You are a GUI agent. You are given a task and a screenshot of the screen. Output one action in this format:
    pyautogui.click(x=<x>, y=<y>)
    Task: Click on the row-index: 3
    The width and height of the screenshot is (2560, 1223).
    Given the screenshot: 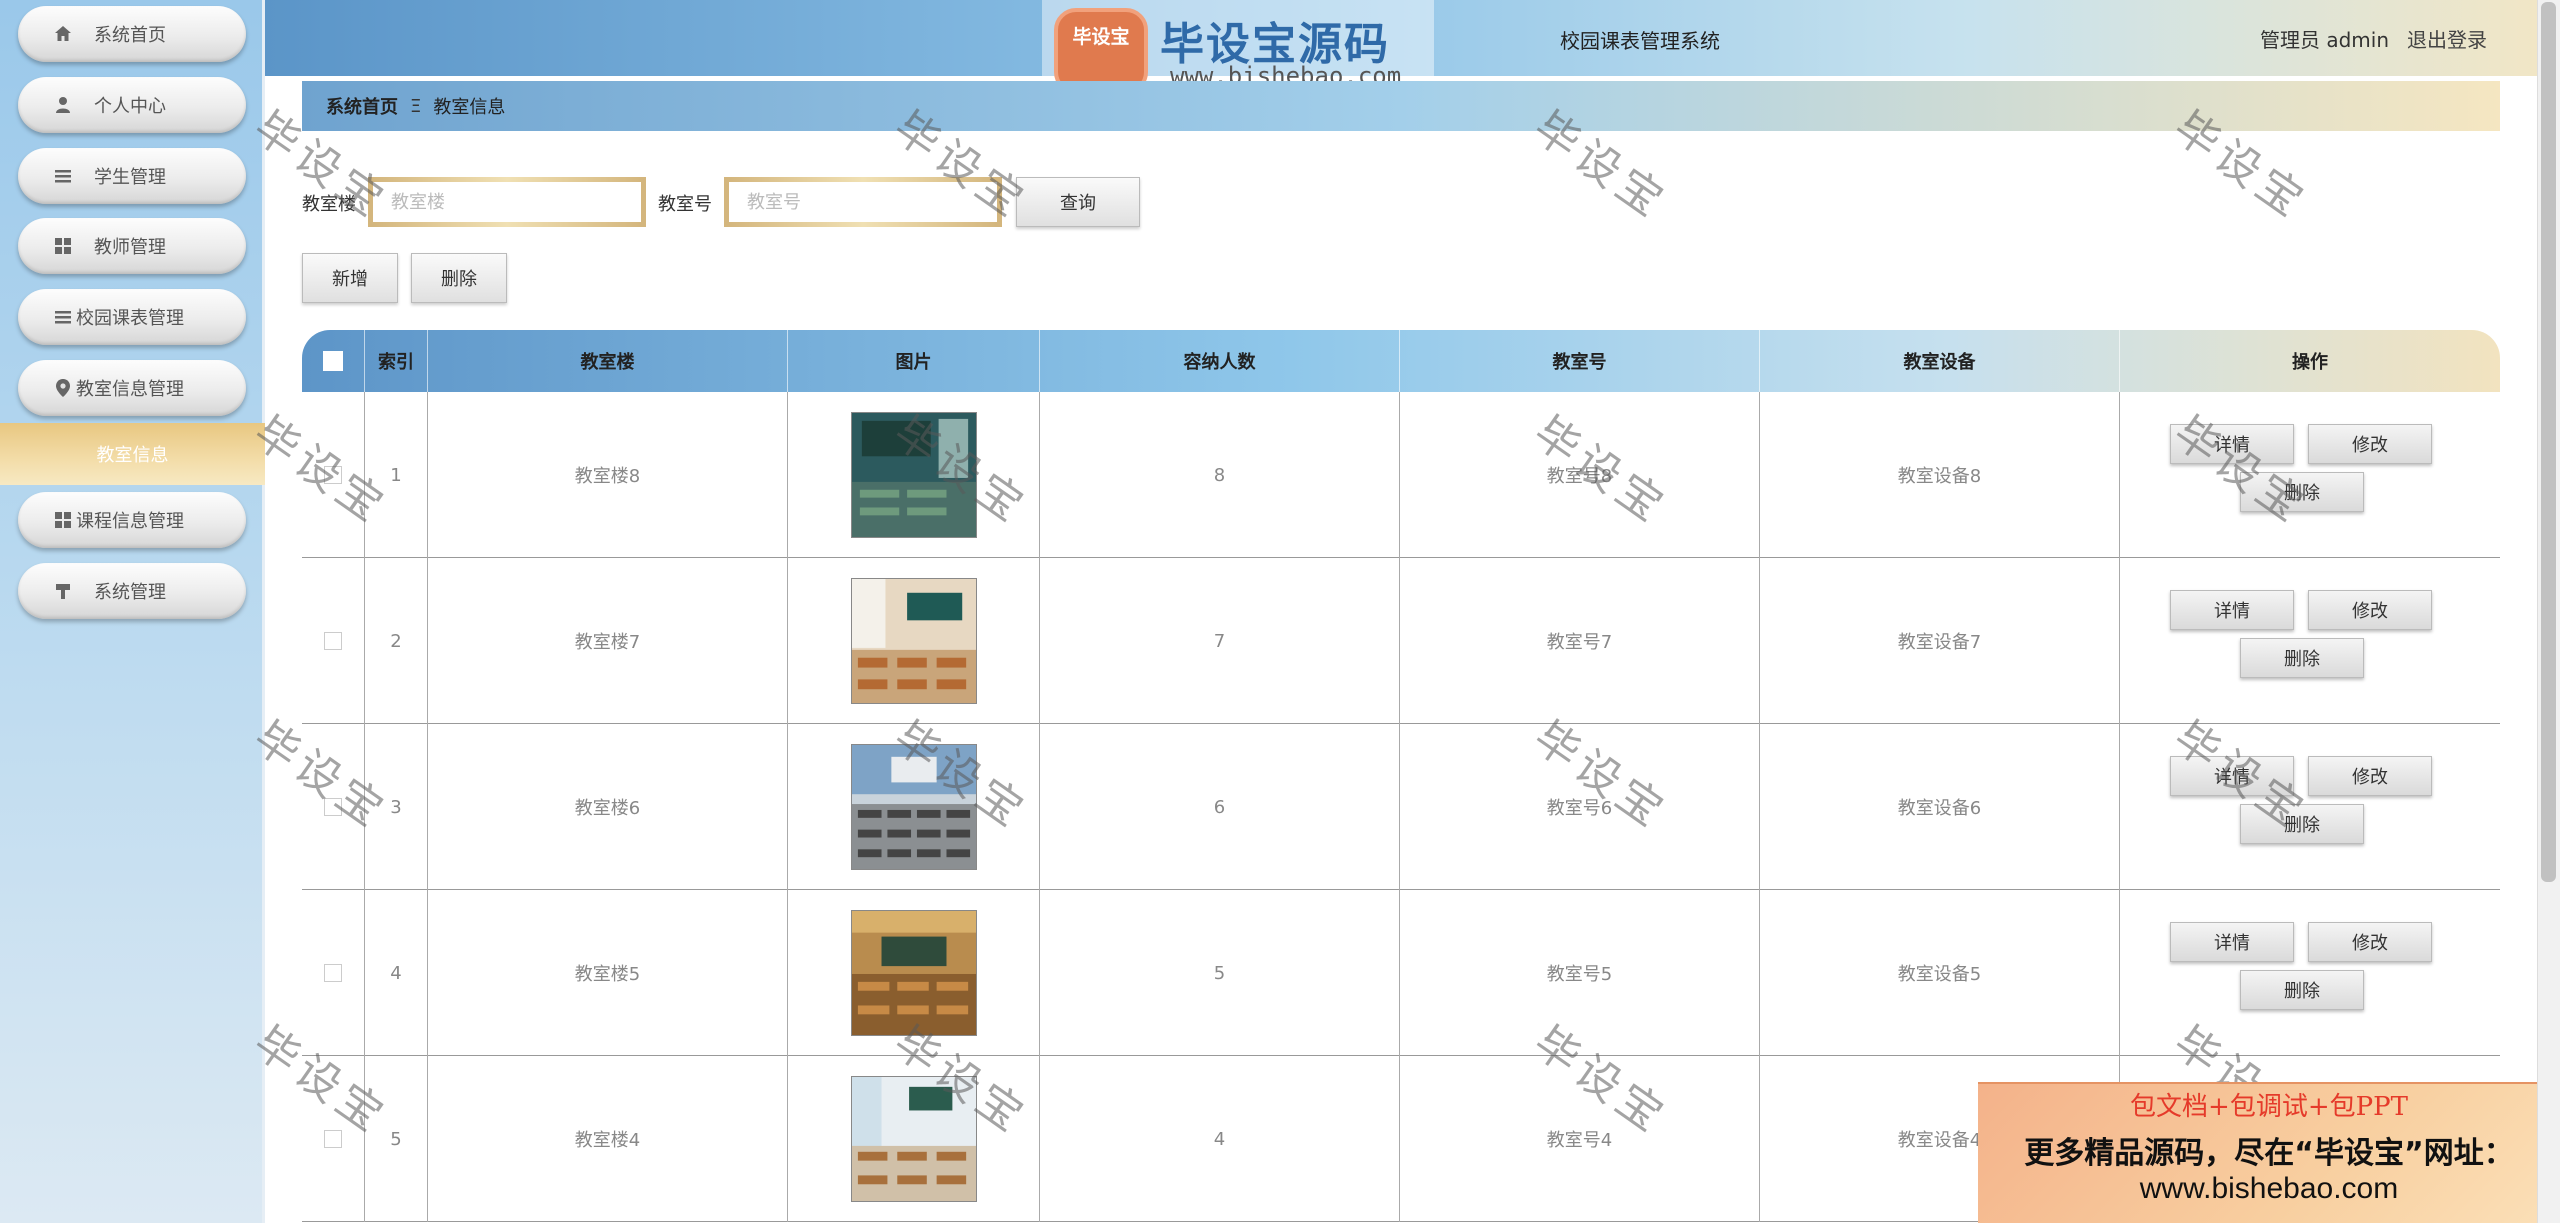 What is the action you would take?
    pyautogui.click(x=396, y=807)
    